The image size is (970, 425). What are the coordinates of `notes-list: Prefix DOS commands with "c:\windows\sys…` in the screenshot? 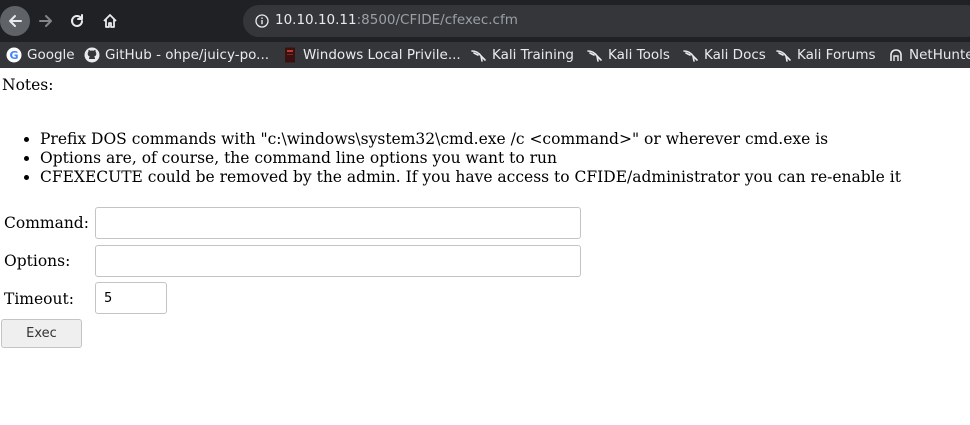 It's located at (450, 158).